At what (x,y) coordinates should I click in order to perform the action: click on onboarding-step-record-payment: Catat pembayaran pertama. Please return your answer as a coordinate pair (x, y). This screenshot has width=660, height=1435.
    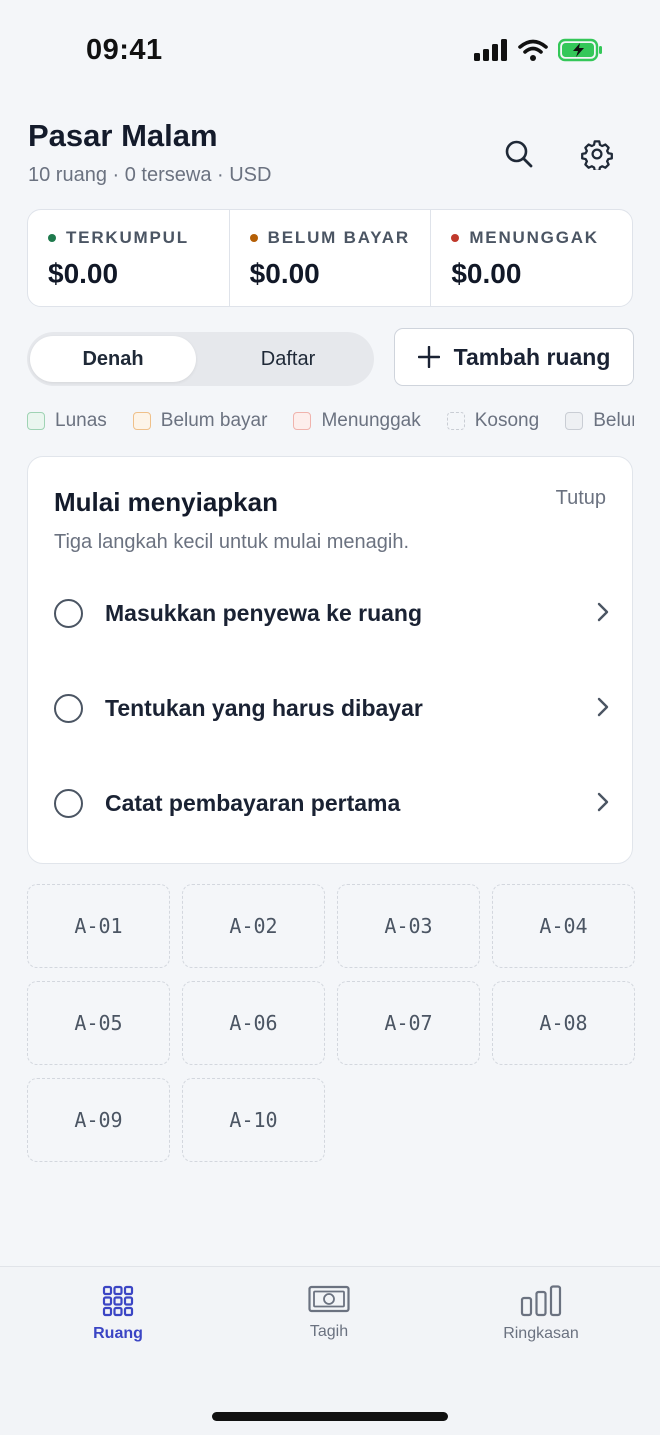
    Looking at the image, I should click on (332, 803).